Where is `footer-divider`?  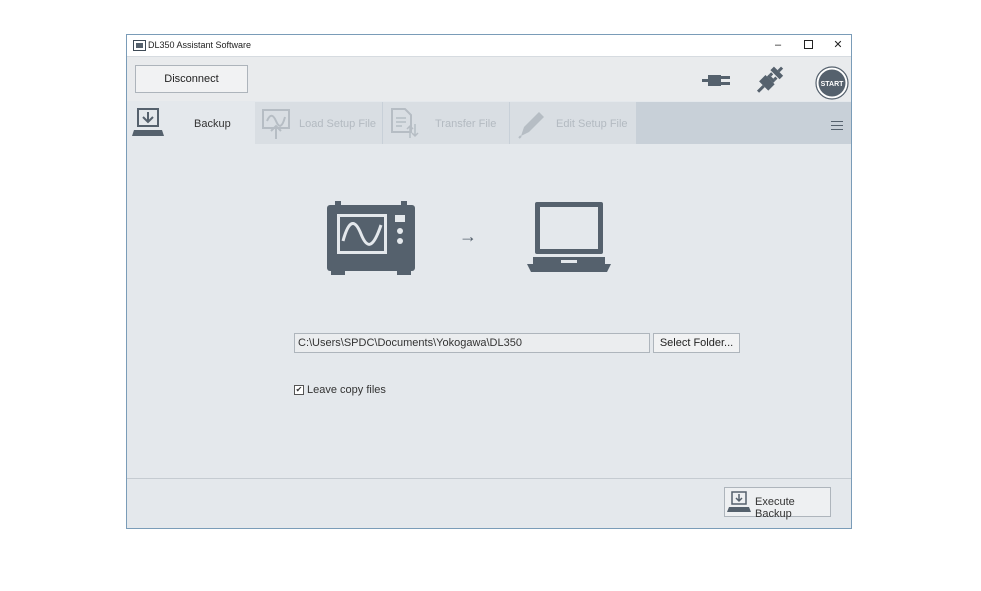
footer-divider is located at coordinates (489, 478).